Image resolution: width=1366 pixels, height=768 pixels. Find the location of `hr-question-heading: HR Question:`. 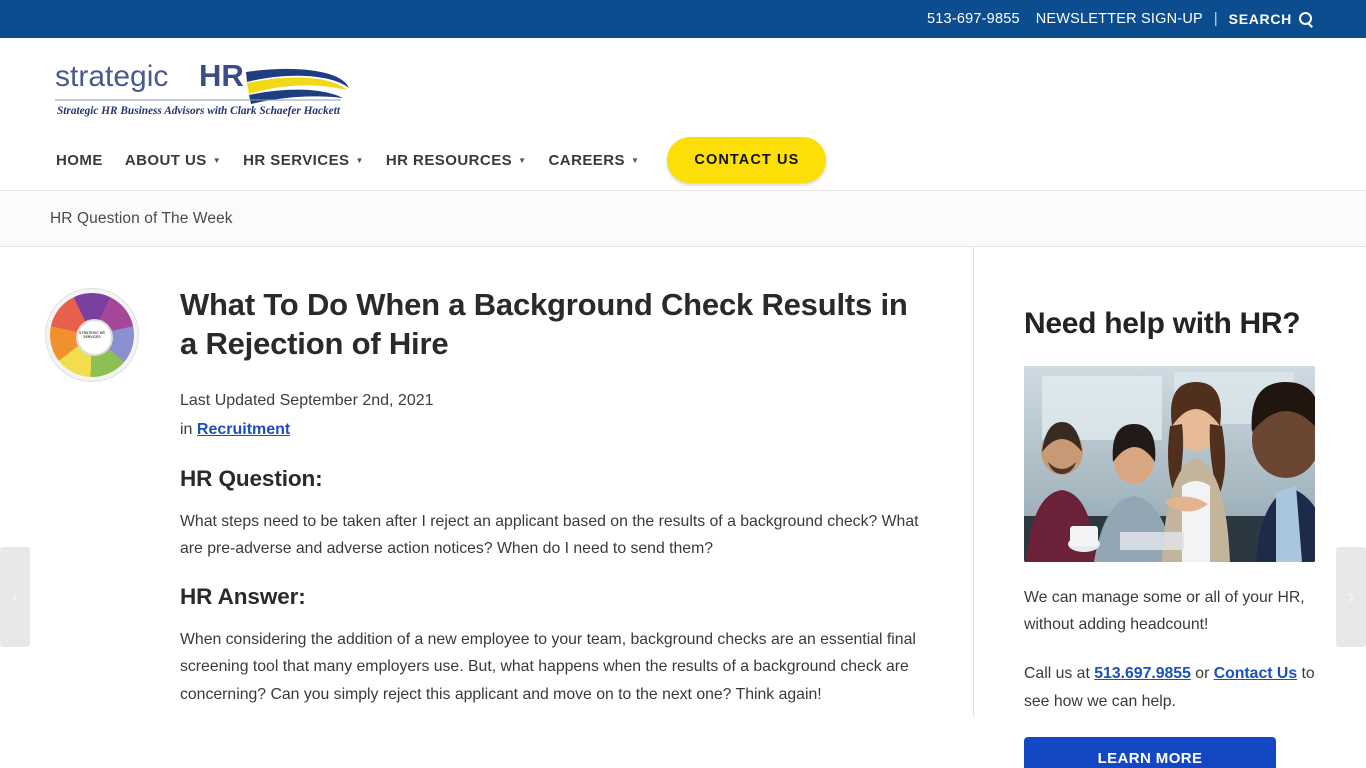

hr-question-heading: HR Question: is located at coordinates (251, 478).